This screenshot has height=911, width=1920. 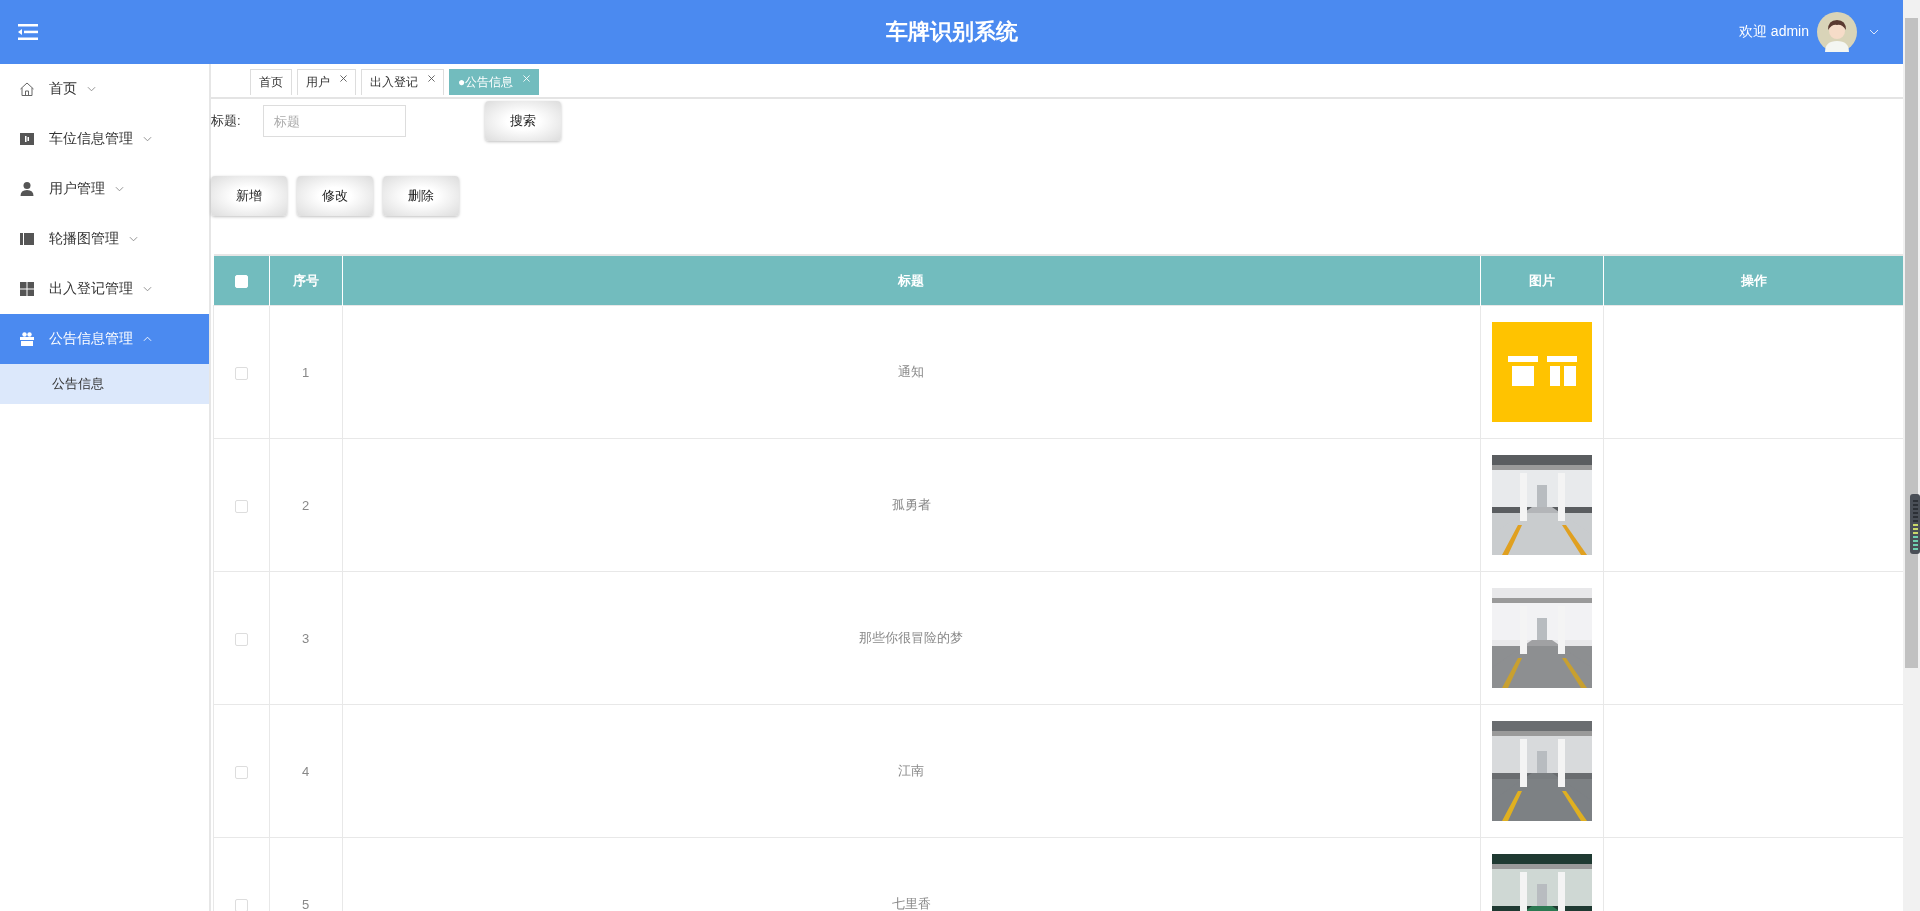 I want to click on page-tab: 出入登记, so click(x=402, y=82).